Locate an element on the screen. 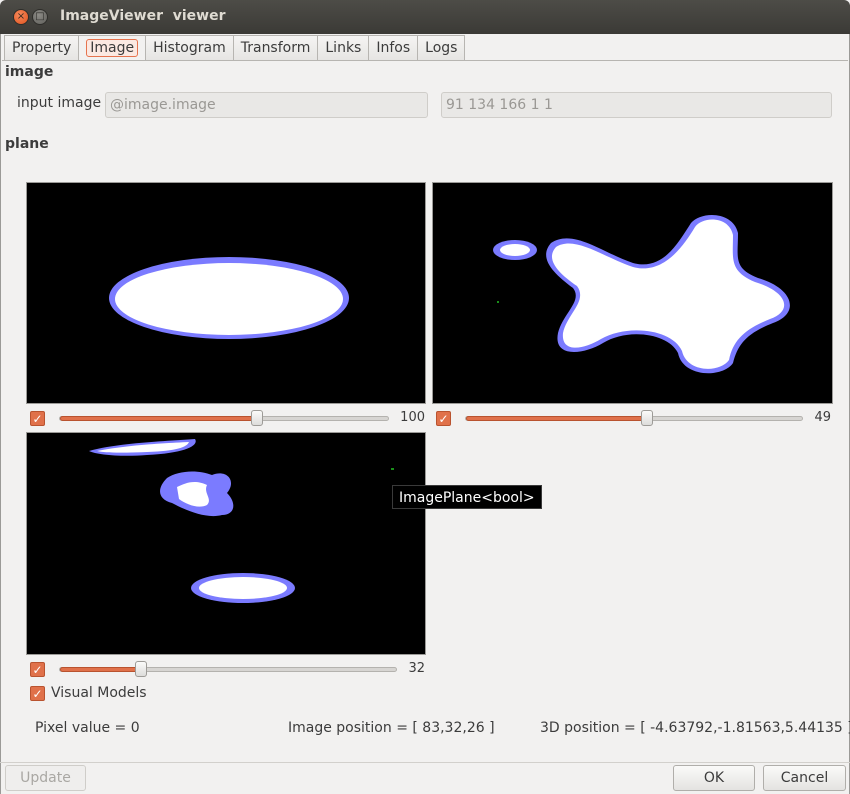  input-image-label: input image is located at coordinates (59, 103).